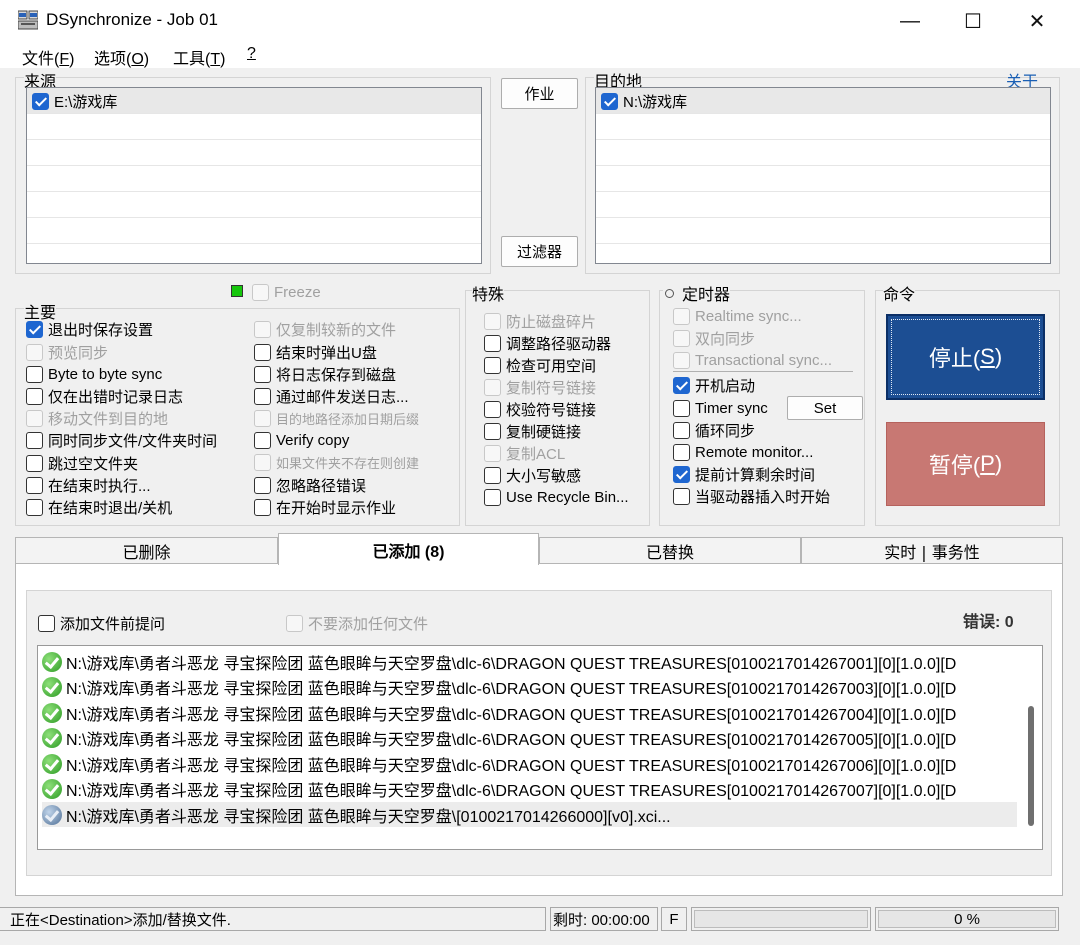 Image resolution: width=1080 pixels, height=945 pixels. What do you see at coordinates (823, 175) in the screenshot?
I see `destination-list: N:\游戏库` at bounding box center [823, 175].